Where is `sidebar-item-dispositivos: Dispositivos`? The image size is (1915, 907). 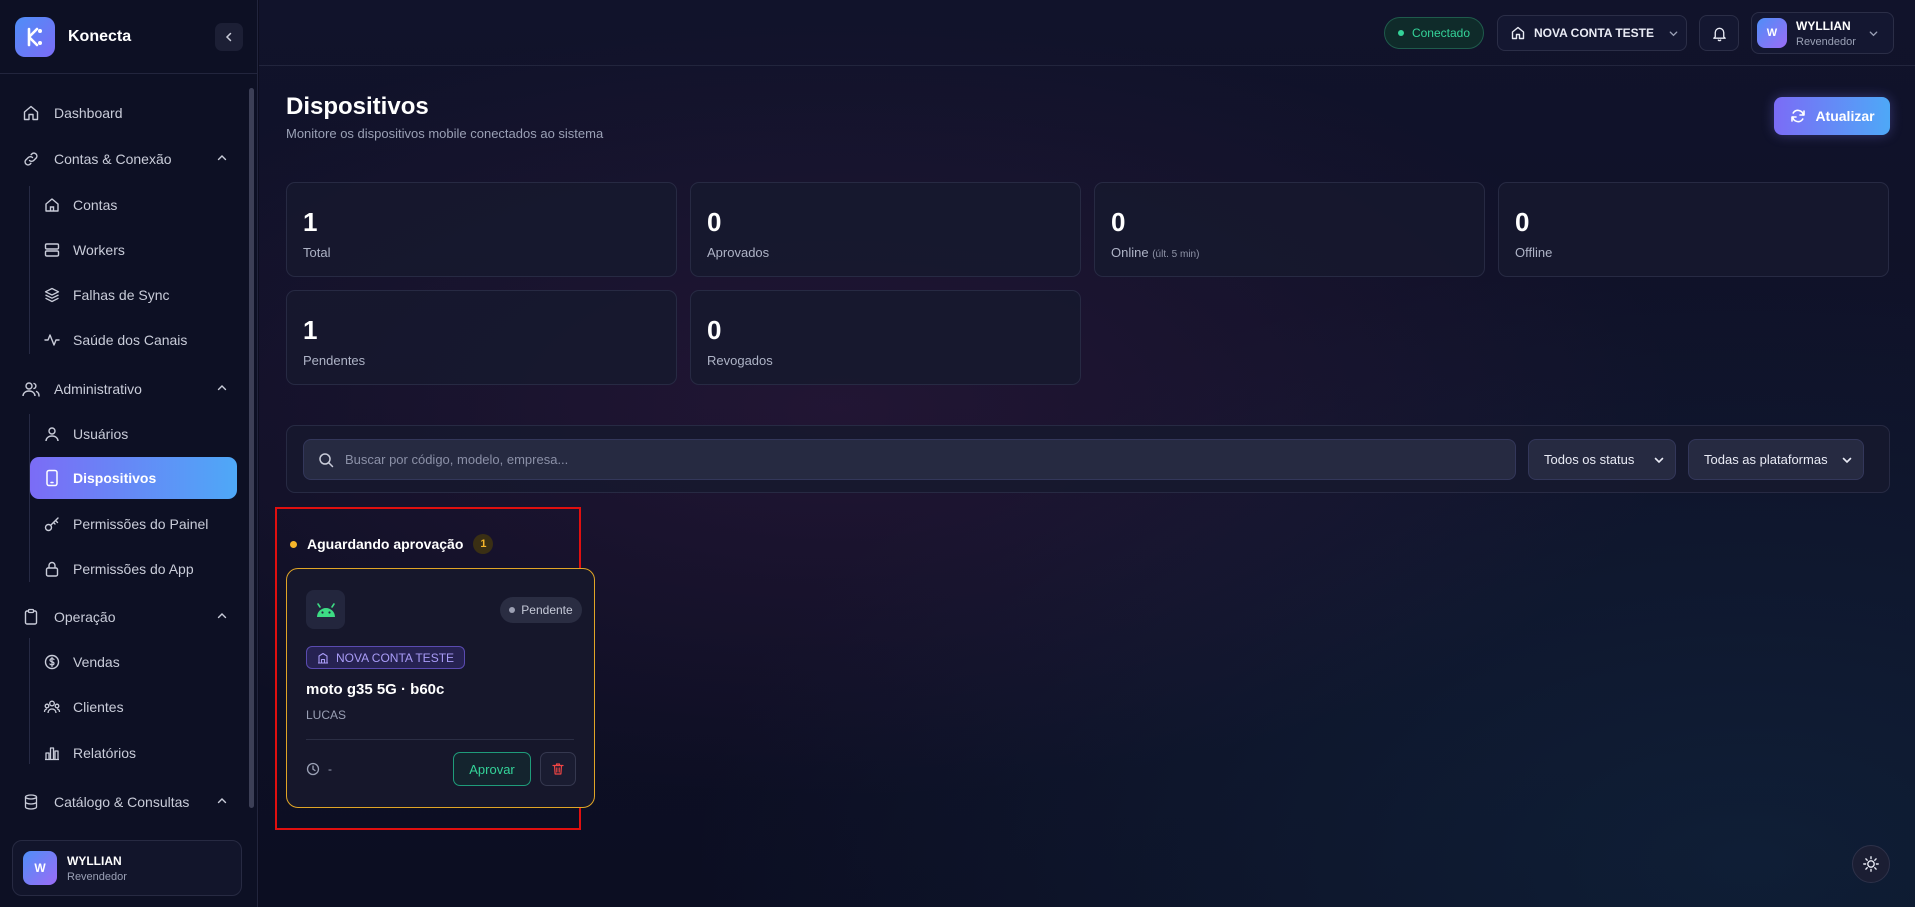 sidebar-item-dispositivos: Dispositivos is located at coordinates (133, 478).